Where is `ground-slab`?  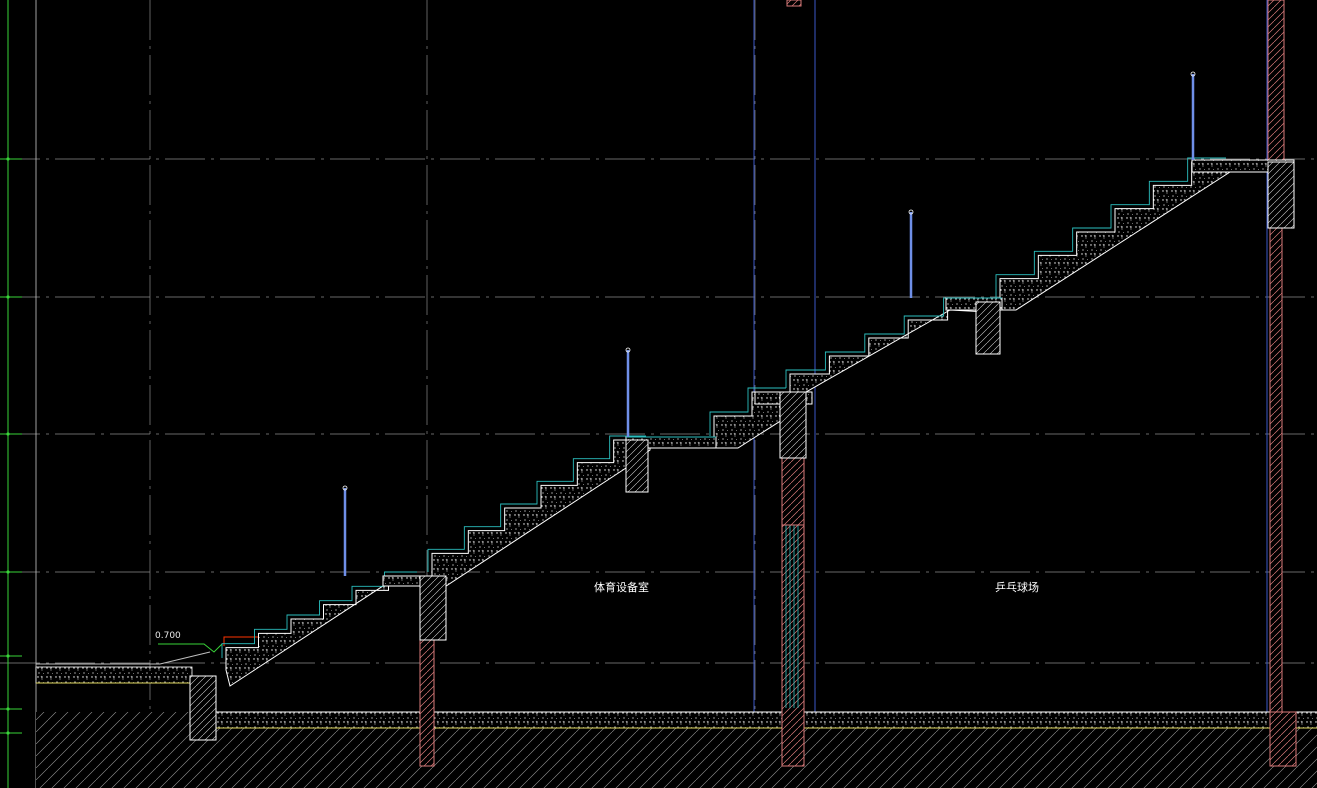
ground-slab is located at coordinates (766, 720).